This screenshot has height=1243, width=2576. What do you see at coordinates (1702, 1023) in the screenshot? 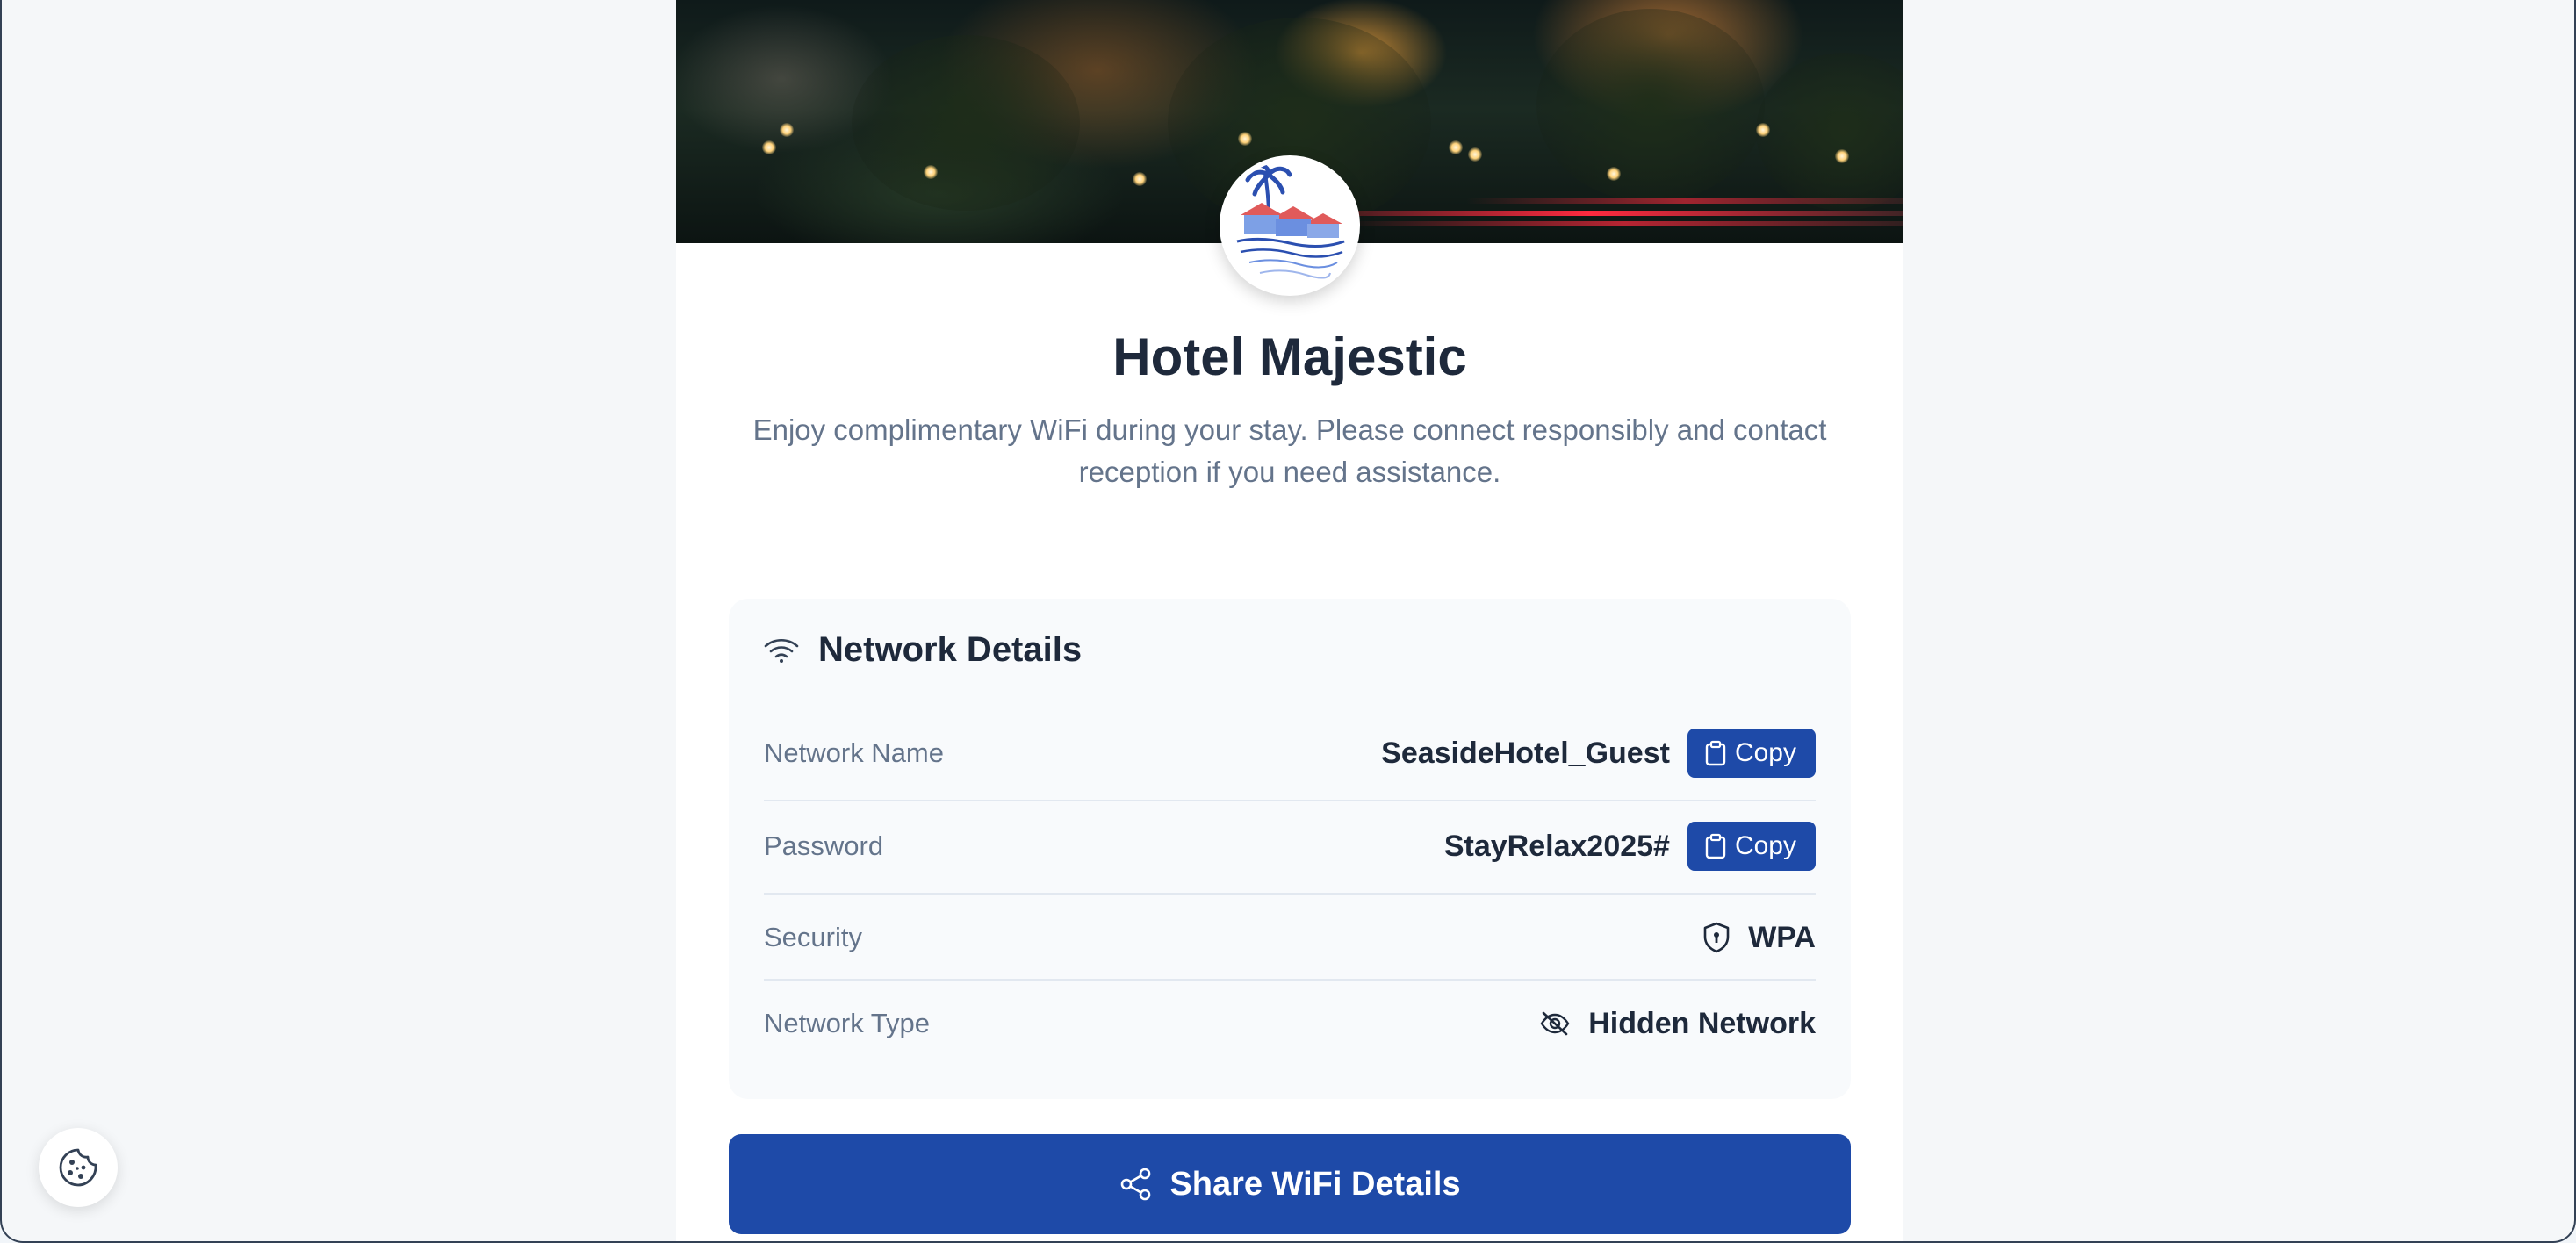
I see `network-type-value: Hidden Network` at bounding box center [1702, 1023].